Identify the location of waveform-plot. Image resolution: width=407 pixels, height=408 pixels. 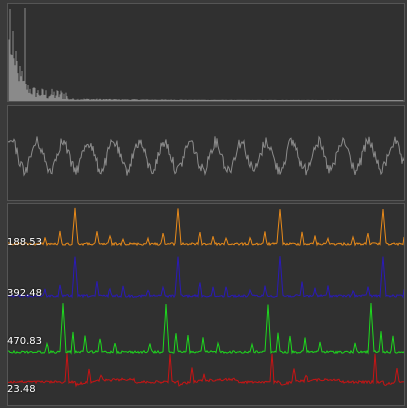
(206, 156).